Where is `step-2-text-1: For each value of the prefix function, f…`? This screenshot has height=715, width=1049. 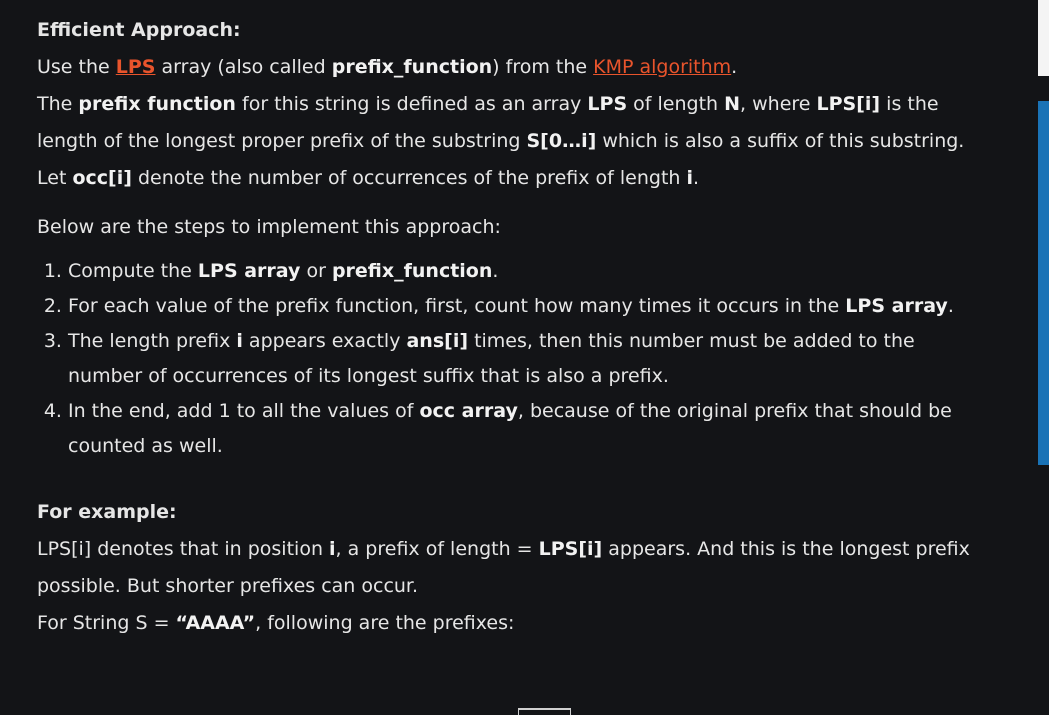
step-2-text-1: For each value of the prefix function, f… is located at coordinates (457, 306).